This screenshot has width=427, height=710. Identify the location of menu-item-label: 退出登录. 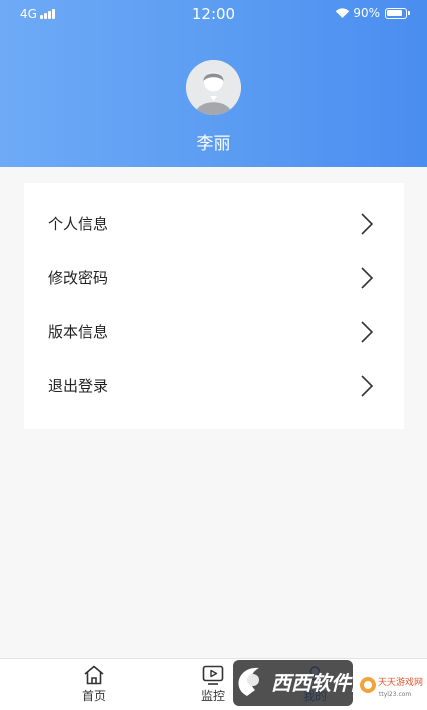
(78, 385).